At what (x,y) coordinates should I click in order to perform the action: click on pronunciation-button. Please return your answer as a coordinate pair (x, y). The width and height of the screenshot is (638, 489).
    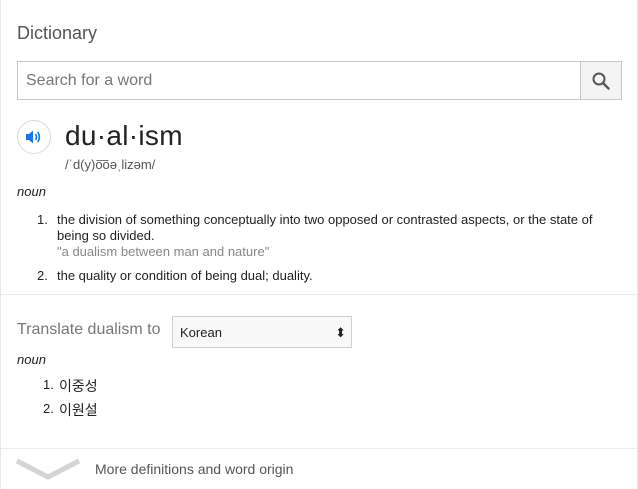
    Looking at the image, I should click on (34, 137).